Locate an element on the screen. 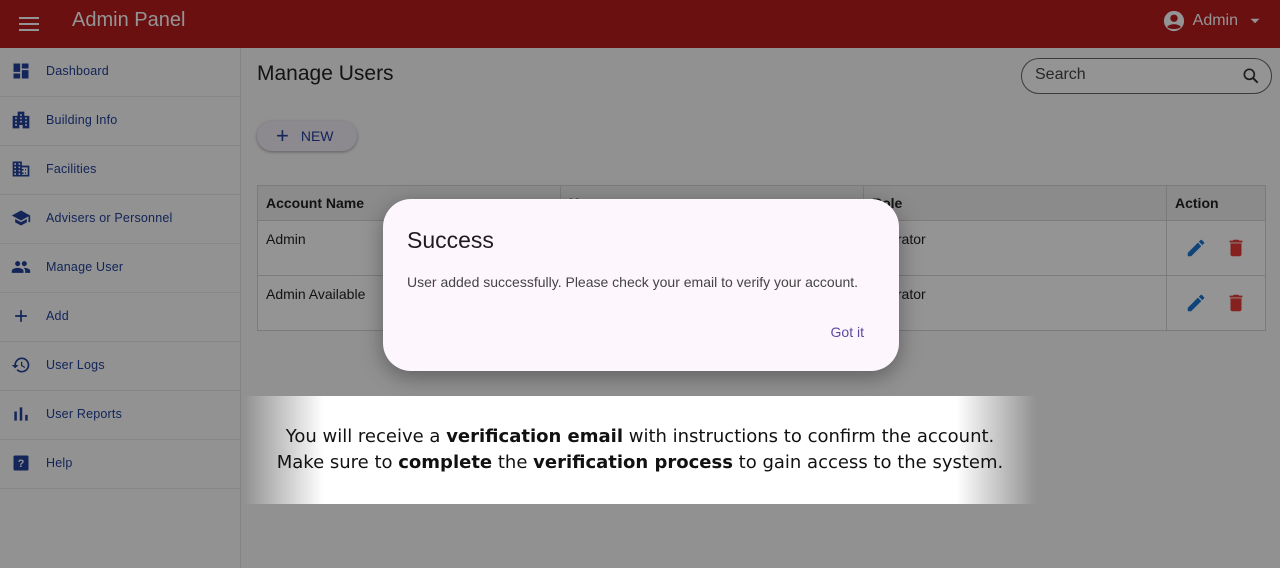 The height and width of the screenshot is (568, 1280). caption-text: to gain access to the system. is located at coordinates (868, 462).